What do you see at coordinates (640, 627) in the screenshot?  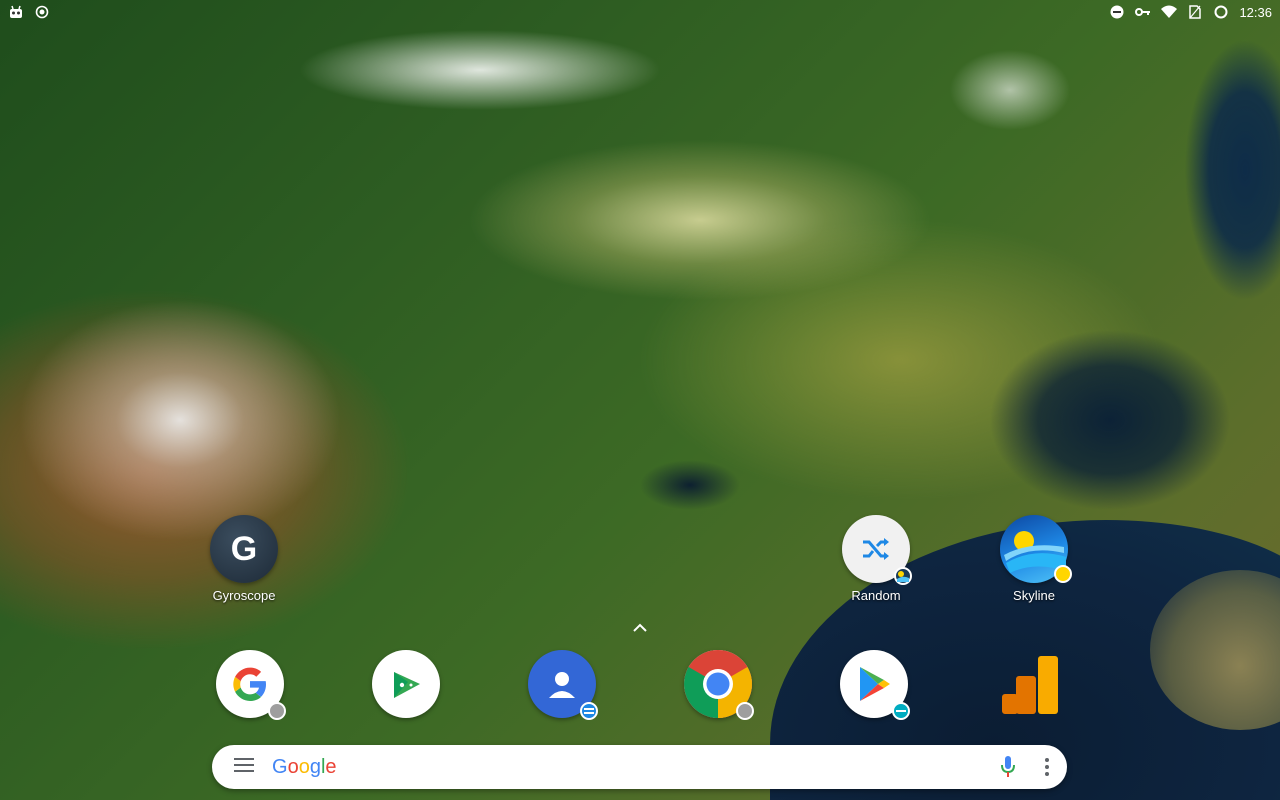 I see `app-drawer-arrow-icon` at bounding box center [640, 627].